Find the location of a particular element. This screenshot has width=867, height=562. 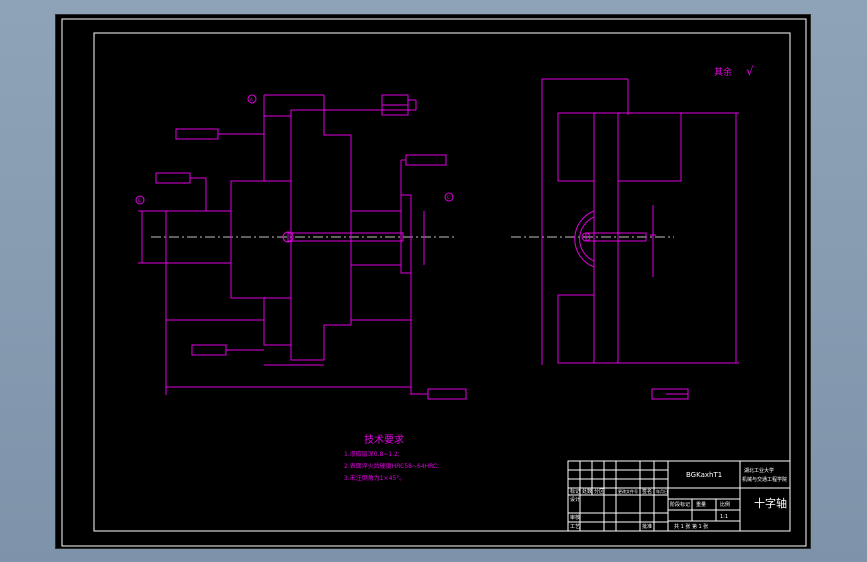

hatched-section is located at coordinates (346, 235).